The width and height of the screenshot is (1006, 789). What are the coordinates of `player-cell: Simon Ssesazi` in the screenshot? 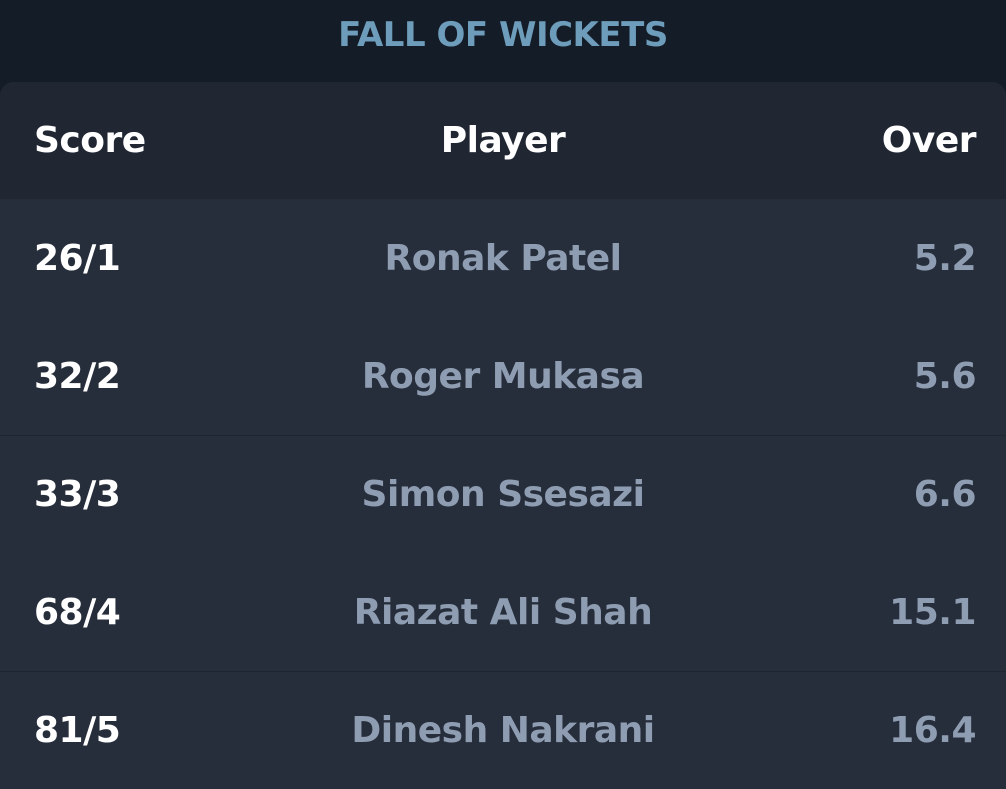 It's located at (503, 494).